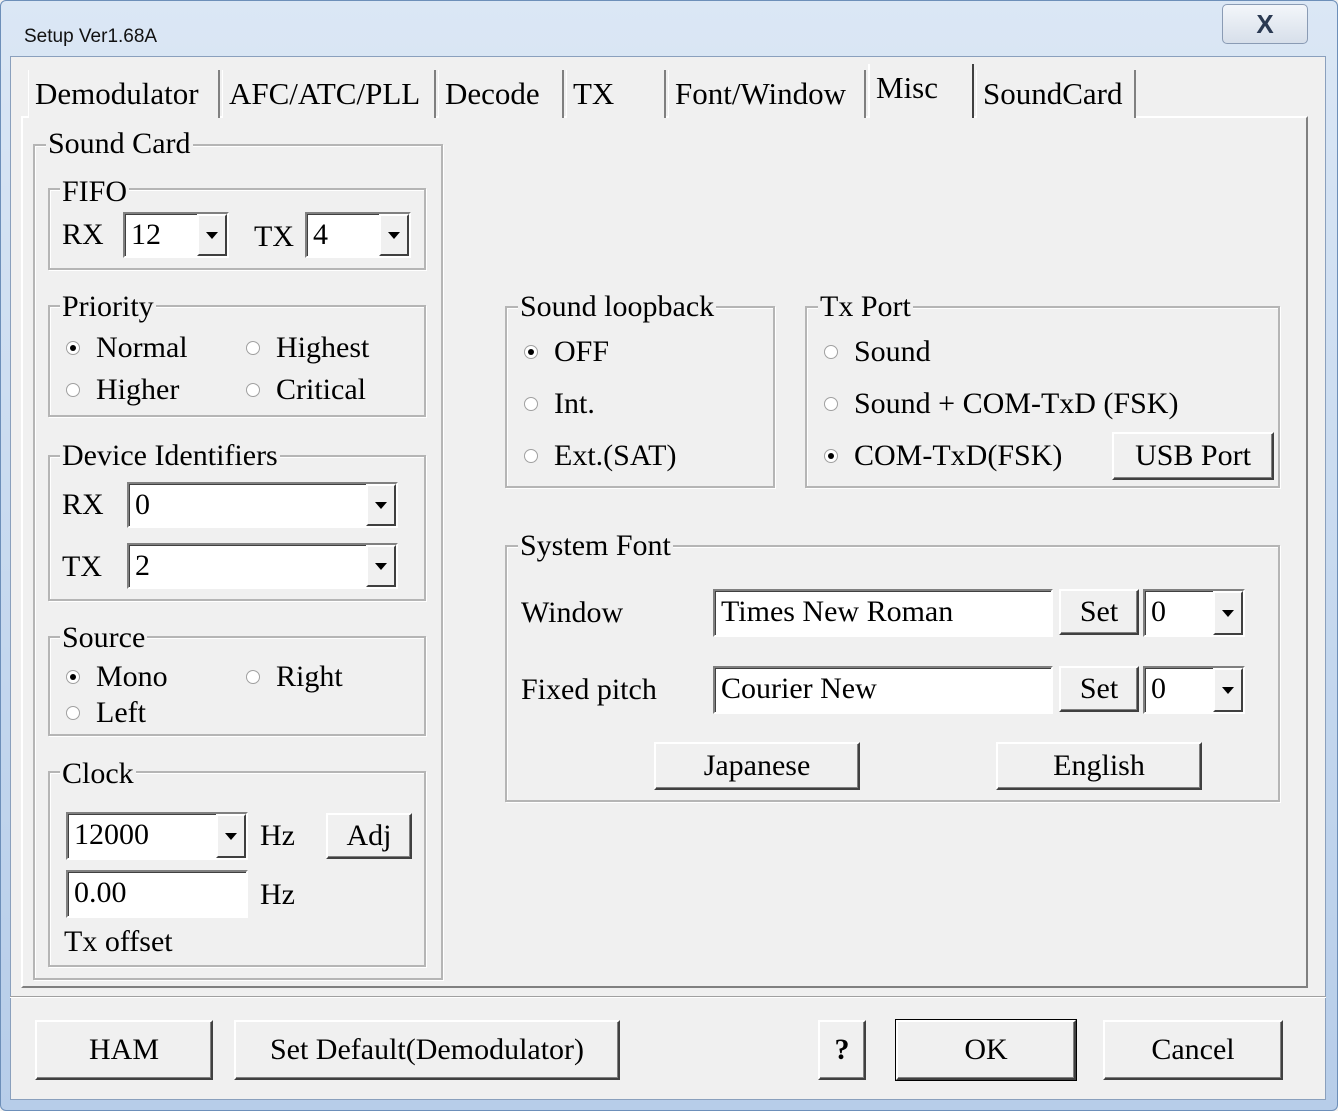 The height and width of the screenshot is (1111, 1338). What do you see at coordinates (170, 455) in the screenshot?
I see `device-identifiers-title: Device Identifiers` at bounding box center [170, 455].